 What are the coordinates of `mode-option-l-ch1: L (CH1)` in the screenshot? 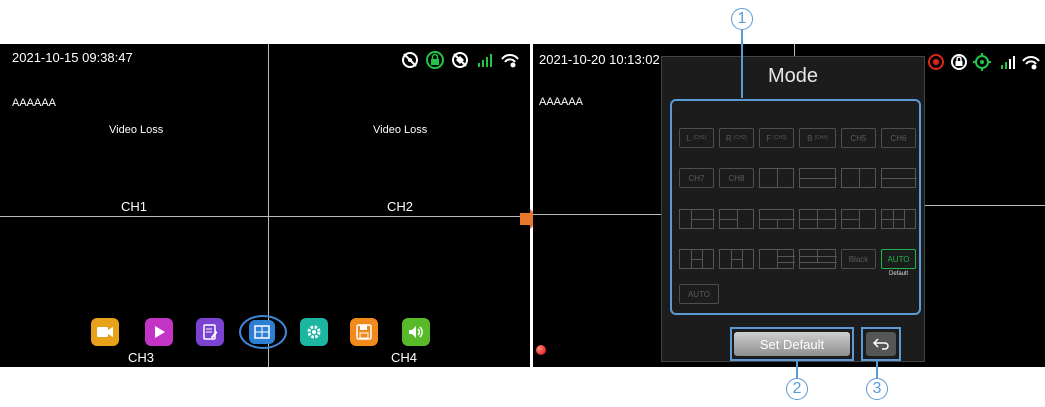 It's located at (696, 138).